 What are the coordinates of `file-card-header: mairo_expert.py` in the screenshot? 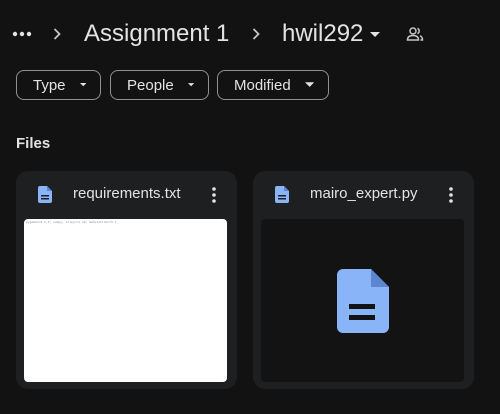 It's located at (363, 194).